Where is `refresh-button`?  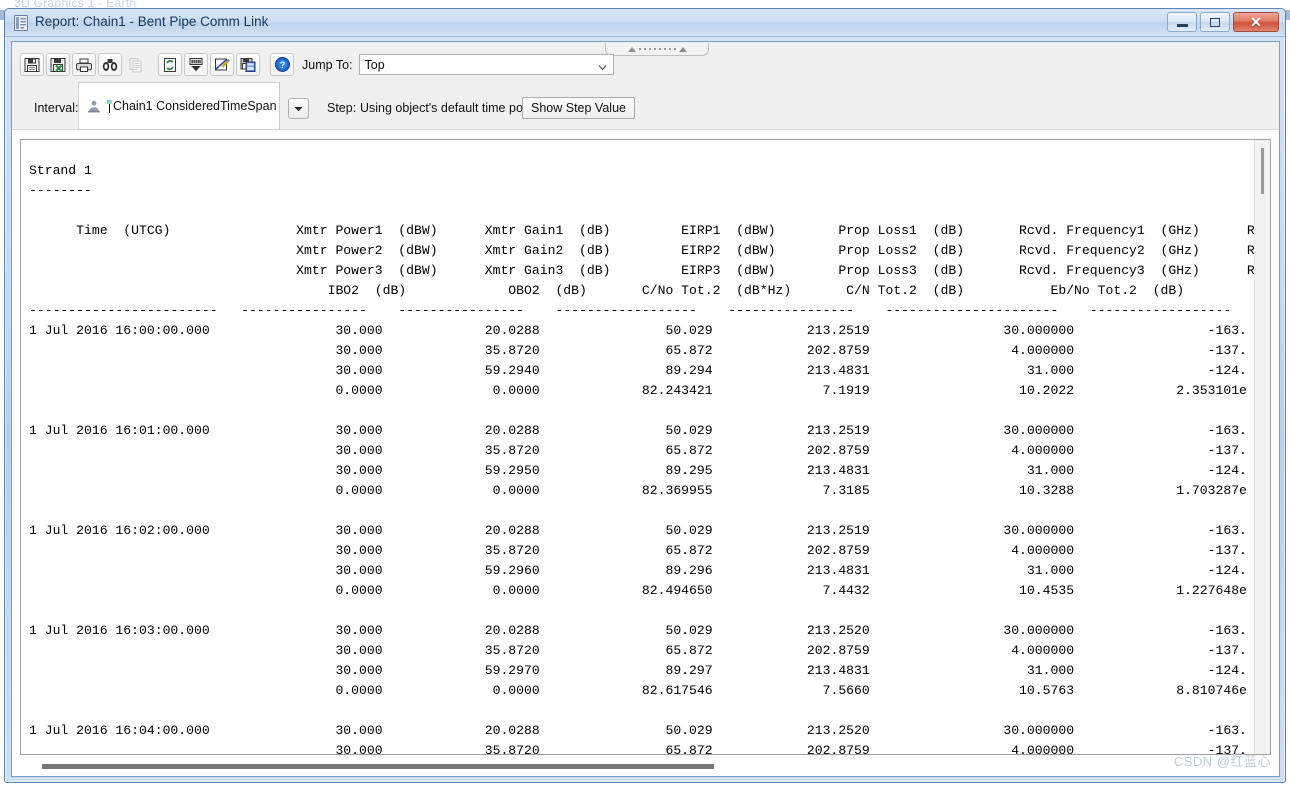 refresh-button is located at coordinates (170, 64).